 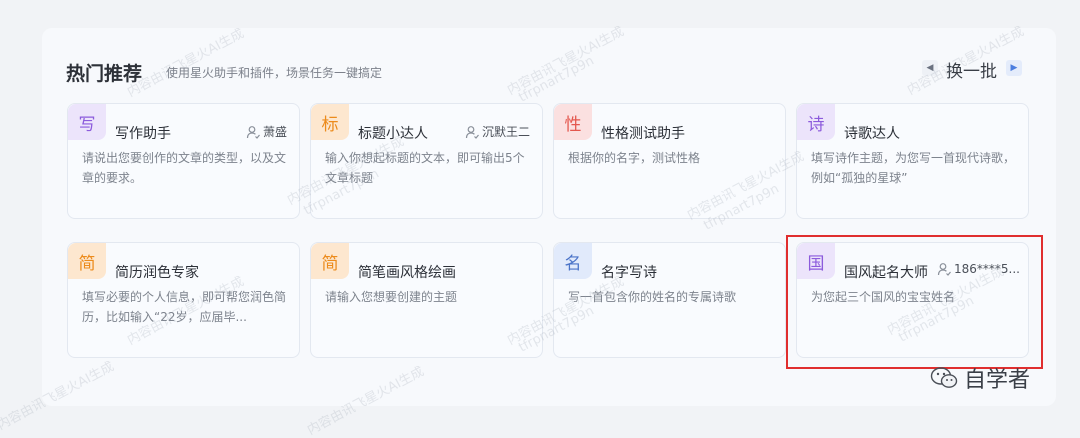 I want to click on assistant-card: 写 写作助手 萧盛 请说出您要创作的文章的类型，以及文章的要求。, so click(x=183, y=161).